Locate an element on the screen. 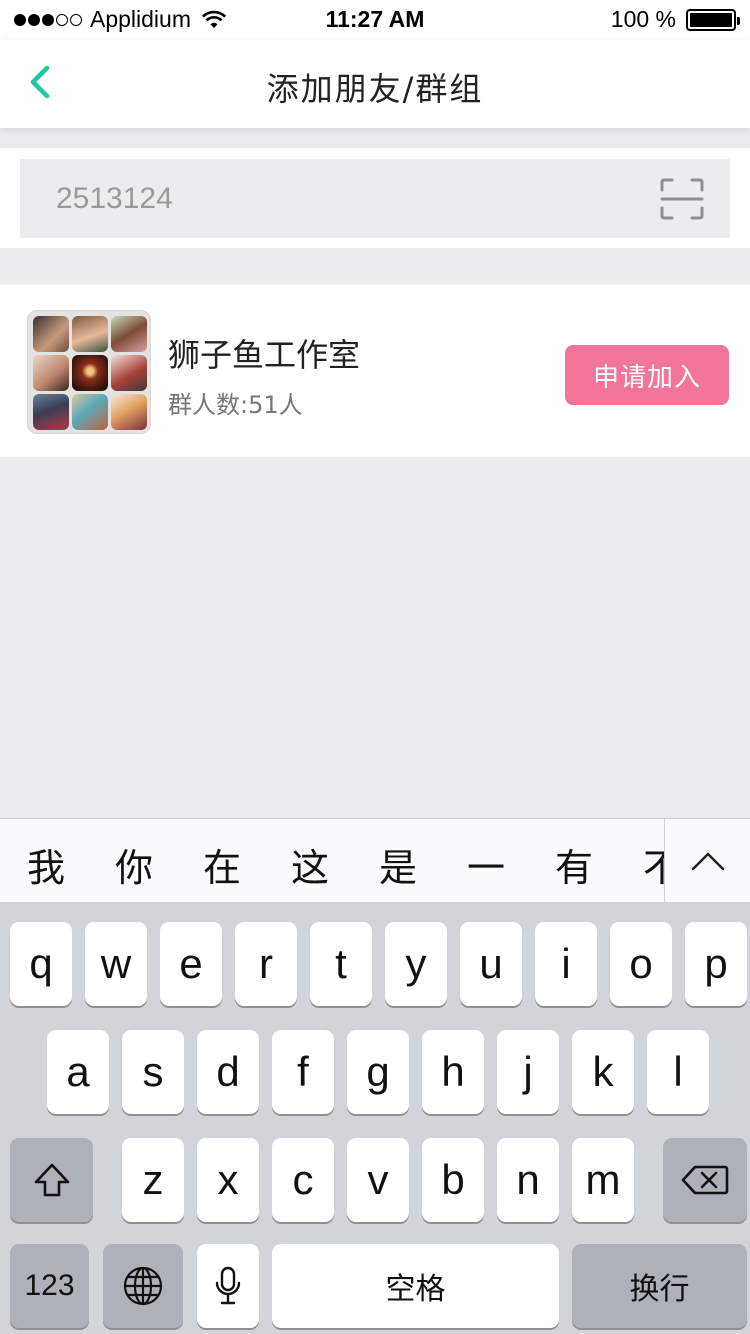  member-count-label: 群人数: is located at coordinates (208, 405).